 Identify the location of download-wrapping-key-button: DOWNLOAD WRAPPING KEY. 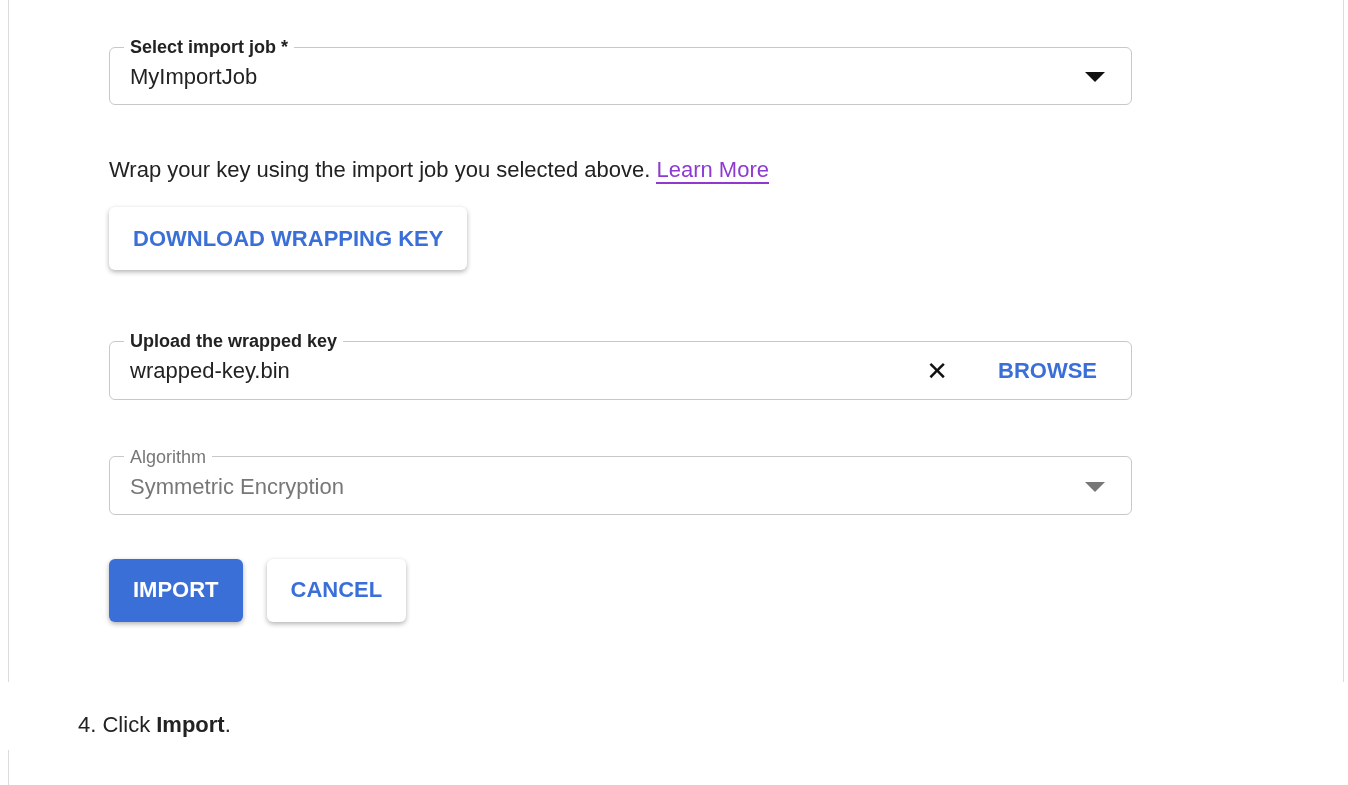
(288, 239).